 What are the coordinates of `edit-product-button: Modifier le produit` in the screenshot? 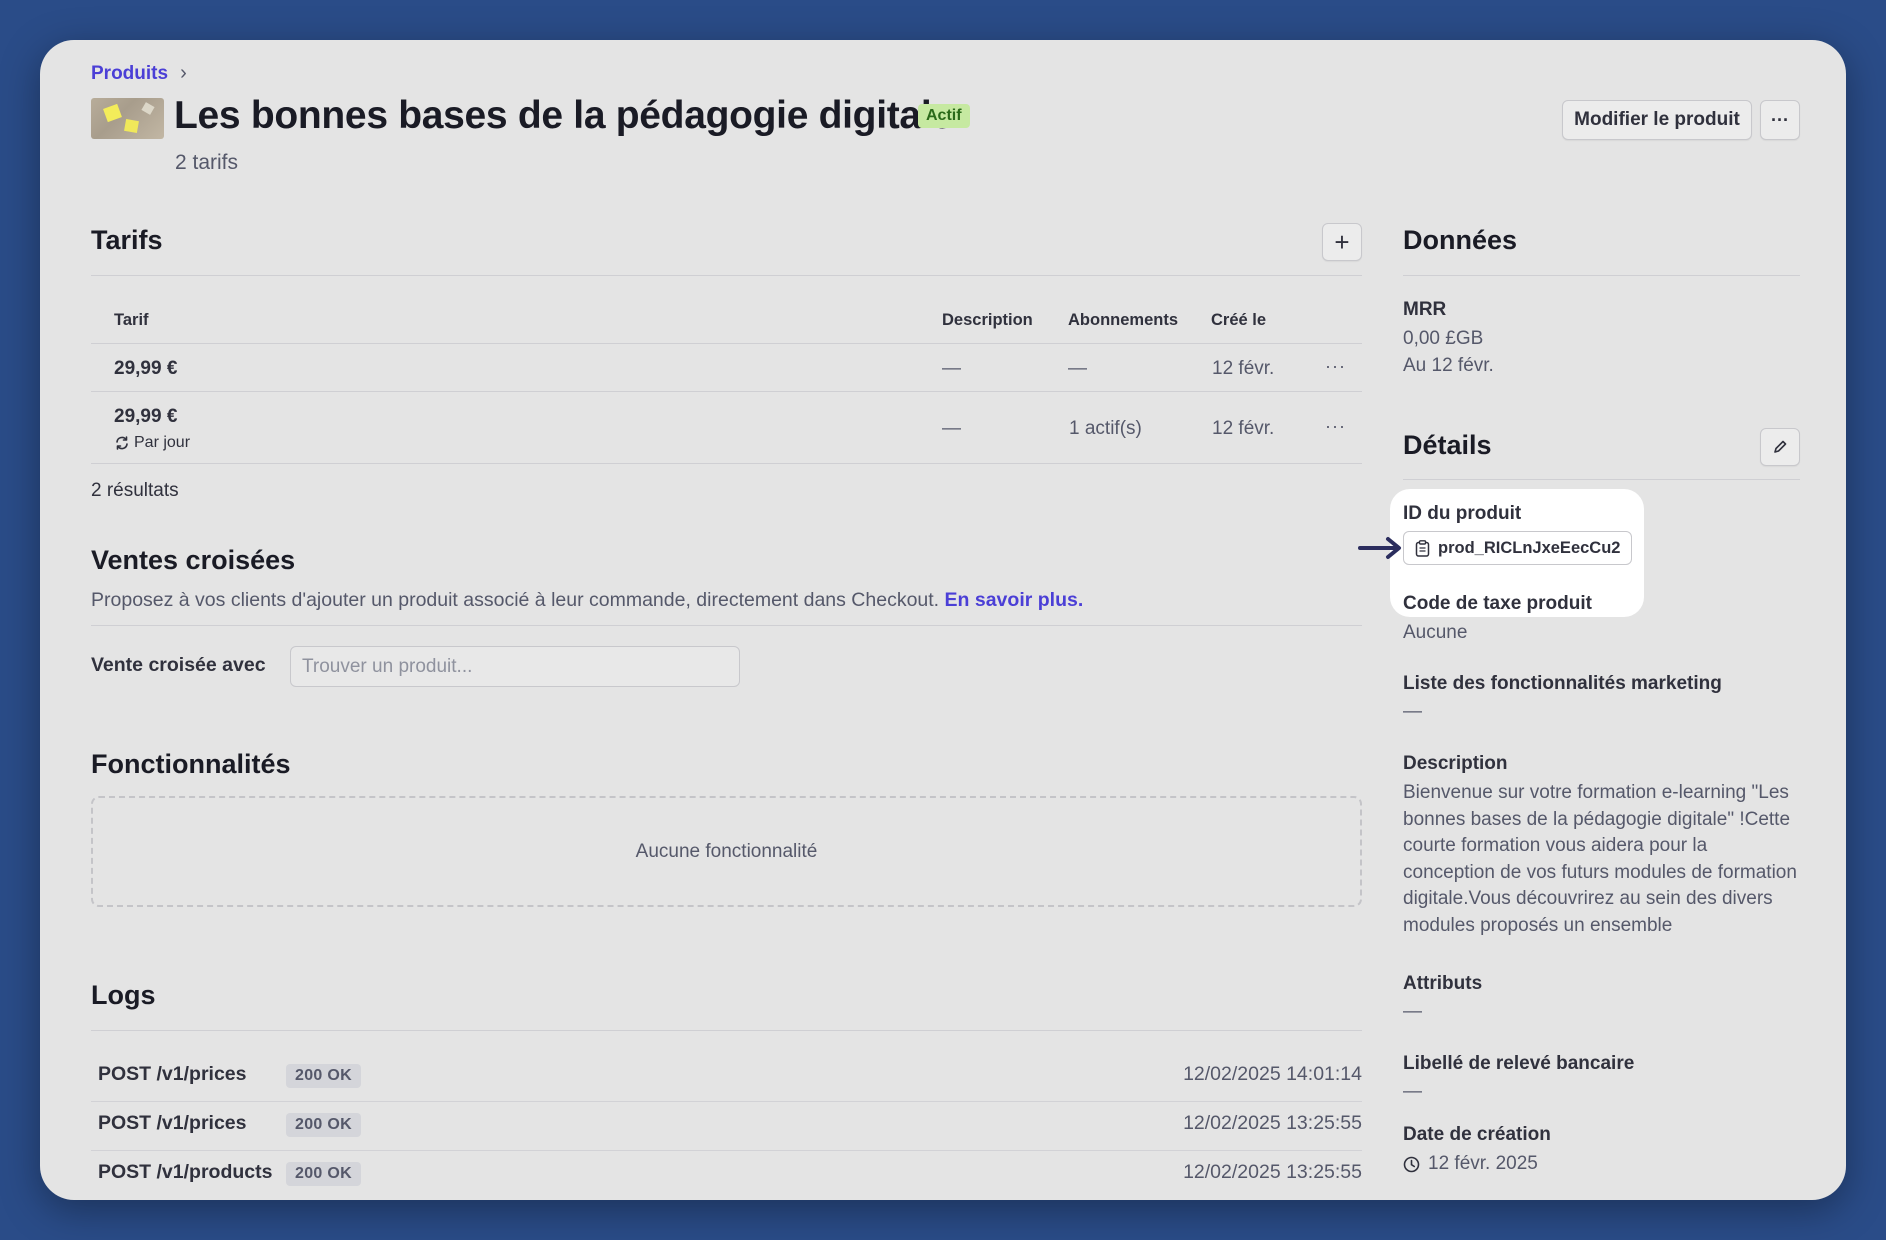 It's located at (1657, 120).